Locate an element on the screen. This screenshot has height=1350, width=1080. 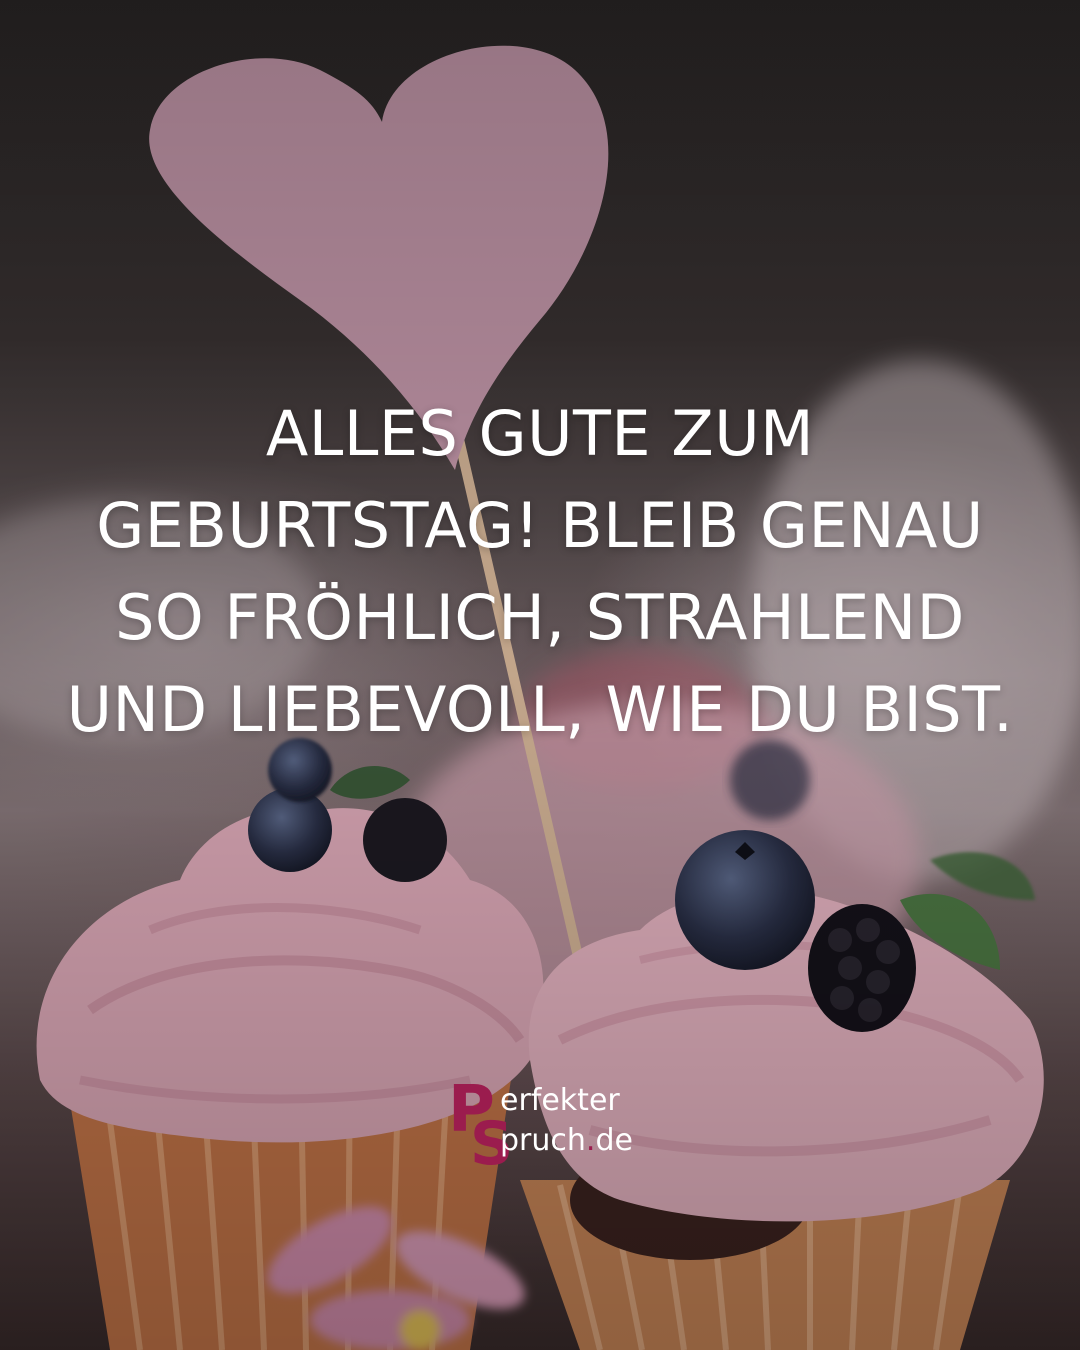
logo-word-1: erfekter is located at coordinates (560, 1100).